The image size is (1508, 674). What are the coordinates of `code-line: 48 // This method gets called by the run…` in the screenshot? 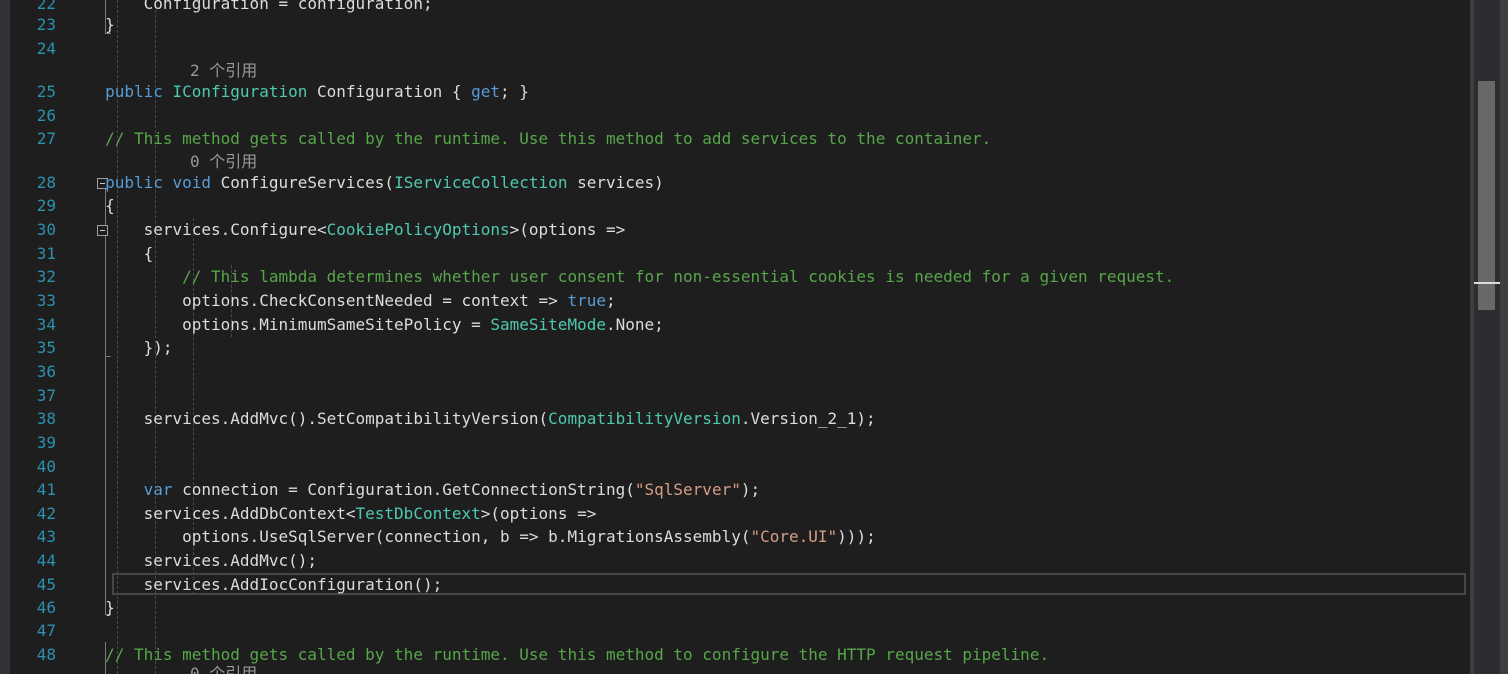 It's located at (740, 654).